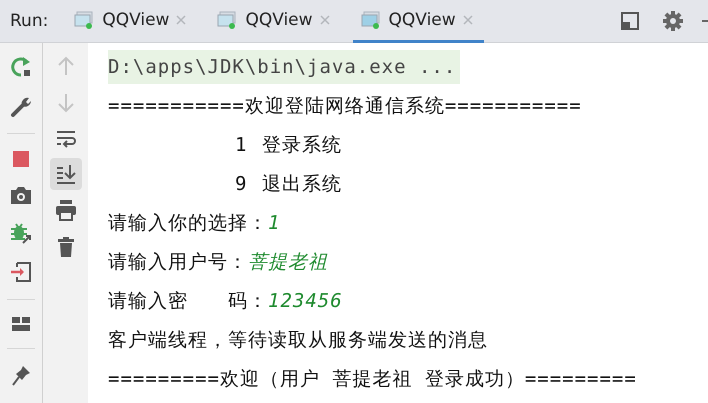  Describe the element at coordinates (241, 145) in the screenshot. I see `menu-number: 1` at that location.